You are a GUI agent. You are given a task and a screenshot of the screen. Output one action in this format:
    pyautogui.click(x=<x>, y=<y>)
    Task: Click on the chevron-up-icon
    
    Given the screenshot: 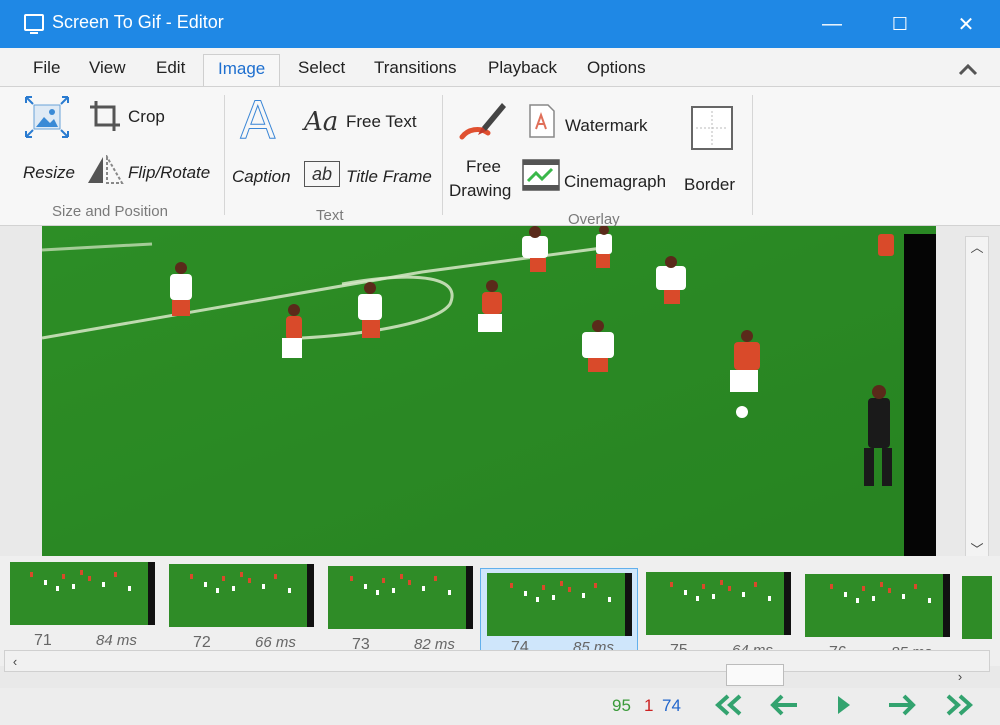 What is the action you would take?
    pyautogui.click(x=968, y=71)
    